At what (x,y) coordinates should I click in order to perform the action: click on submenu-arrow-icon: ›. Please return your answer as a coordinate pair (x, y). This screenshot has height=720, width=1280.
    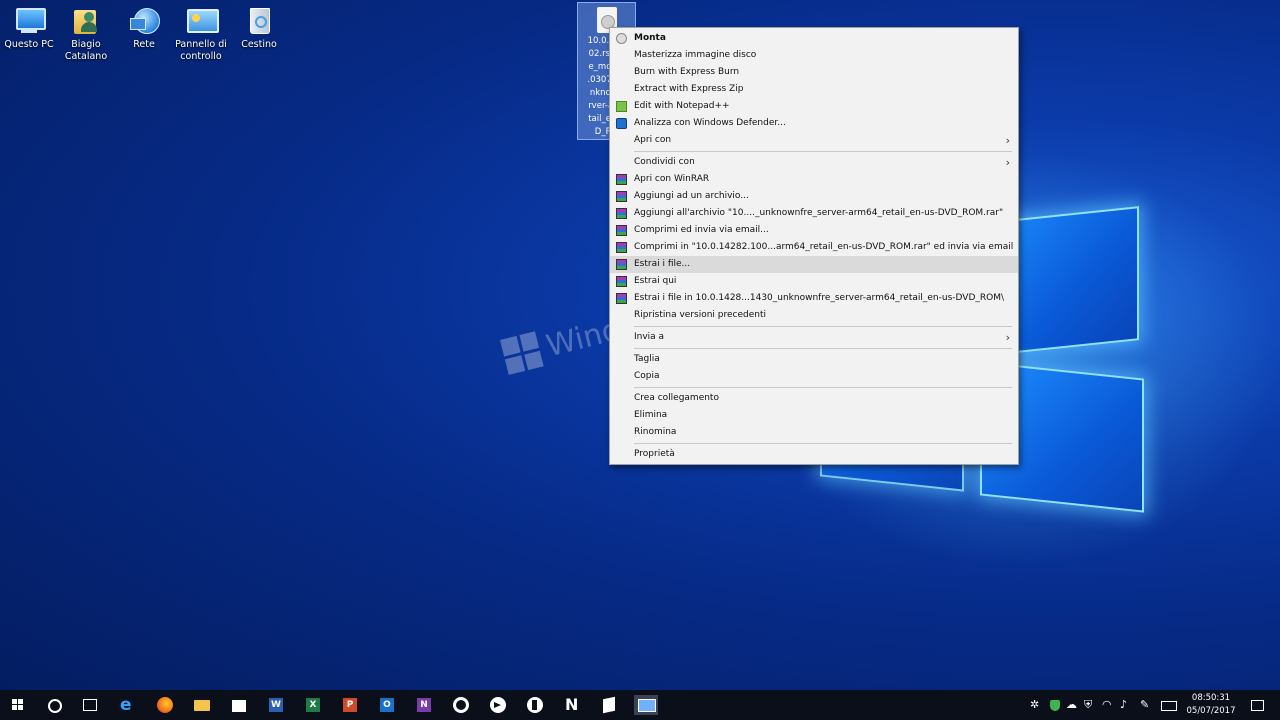
    Looking at the image, I should click on (1007, 162).